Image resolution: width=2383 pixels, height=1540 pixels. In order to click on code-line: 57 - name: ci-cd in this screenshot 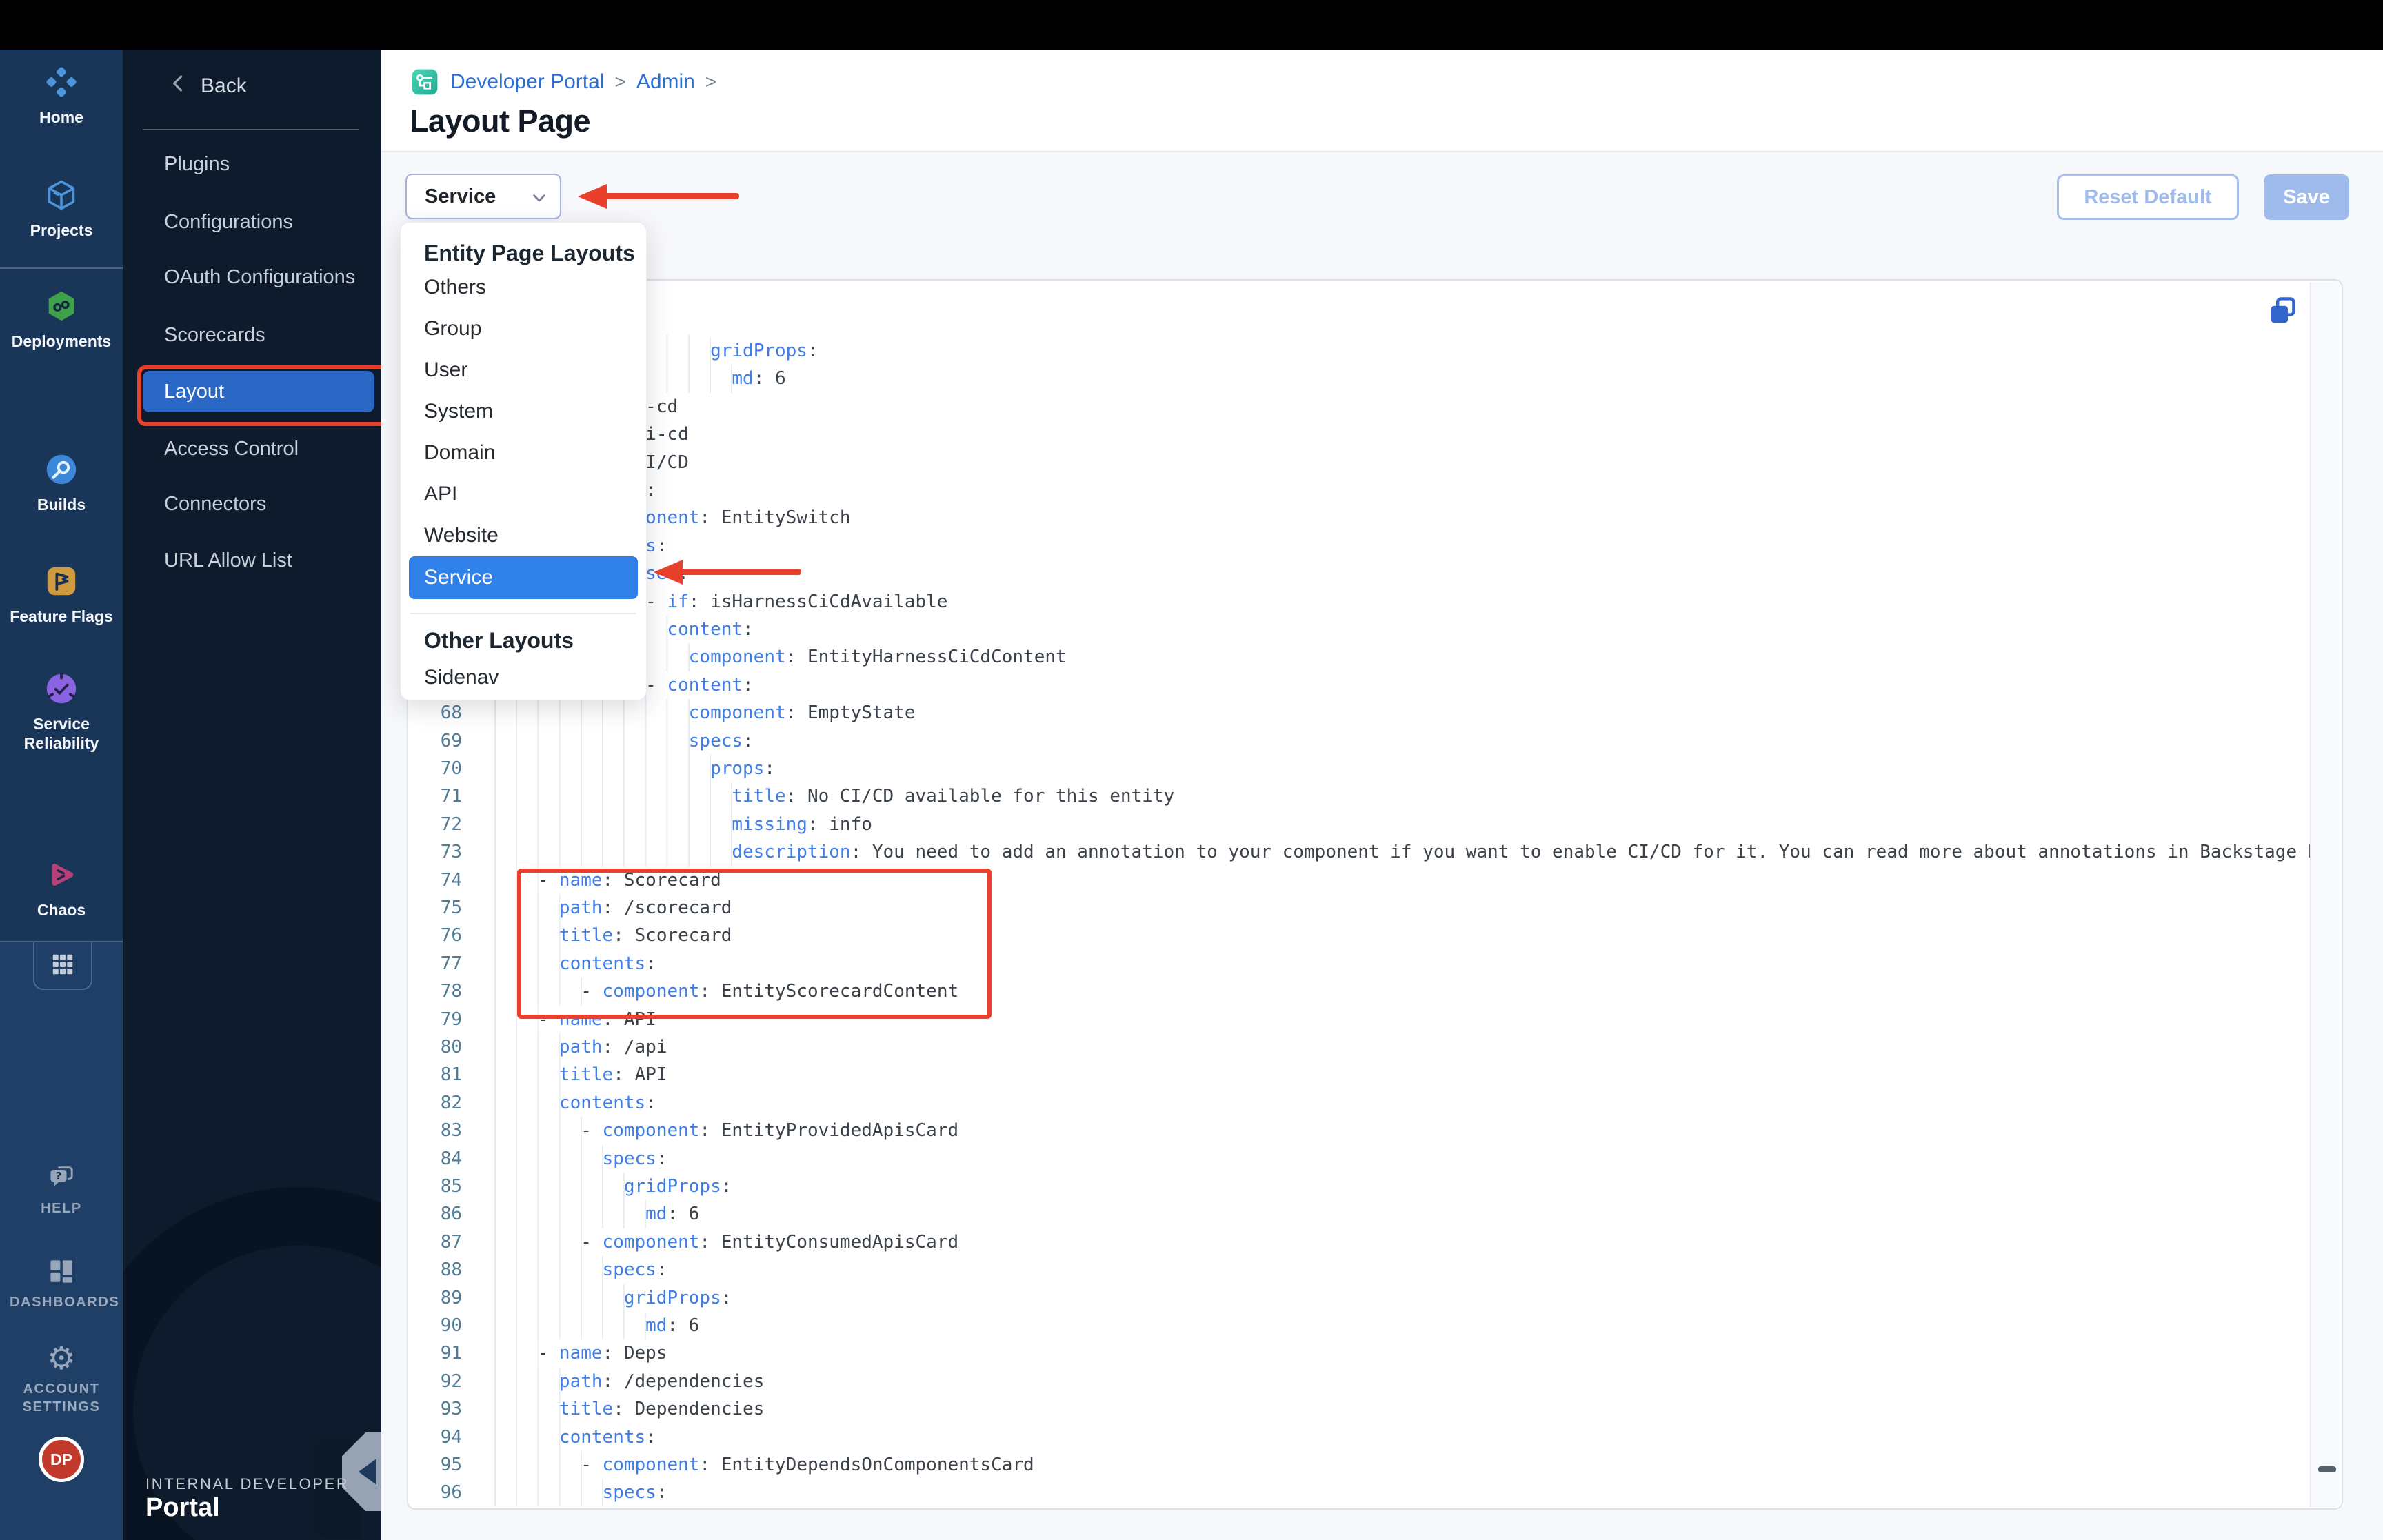, I will do `click(1359, 407)`.